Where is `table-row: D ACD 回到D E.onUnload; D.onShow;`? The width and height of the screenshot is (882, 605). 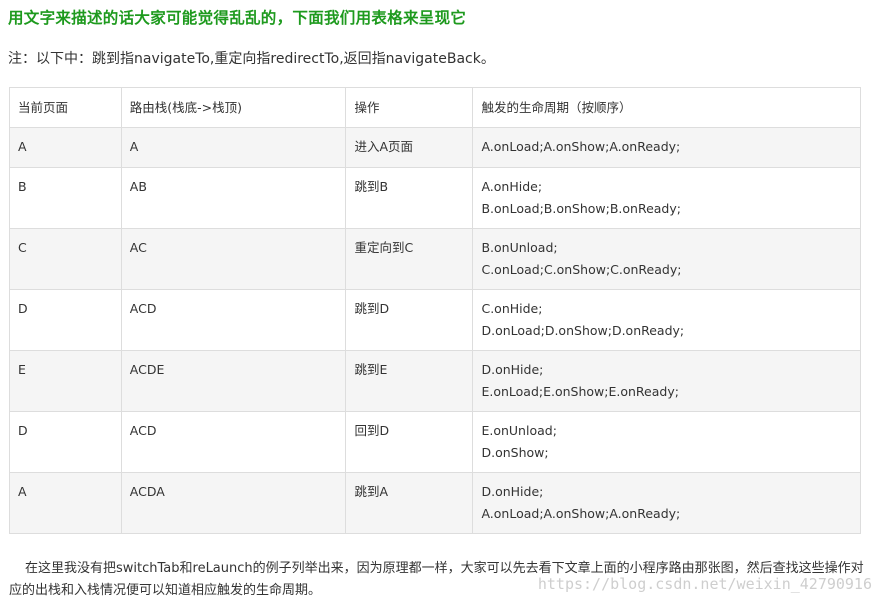 table-row: D ACD 回到D E.onUnload; D.onShow; is located at coordinates (435, 442).